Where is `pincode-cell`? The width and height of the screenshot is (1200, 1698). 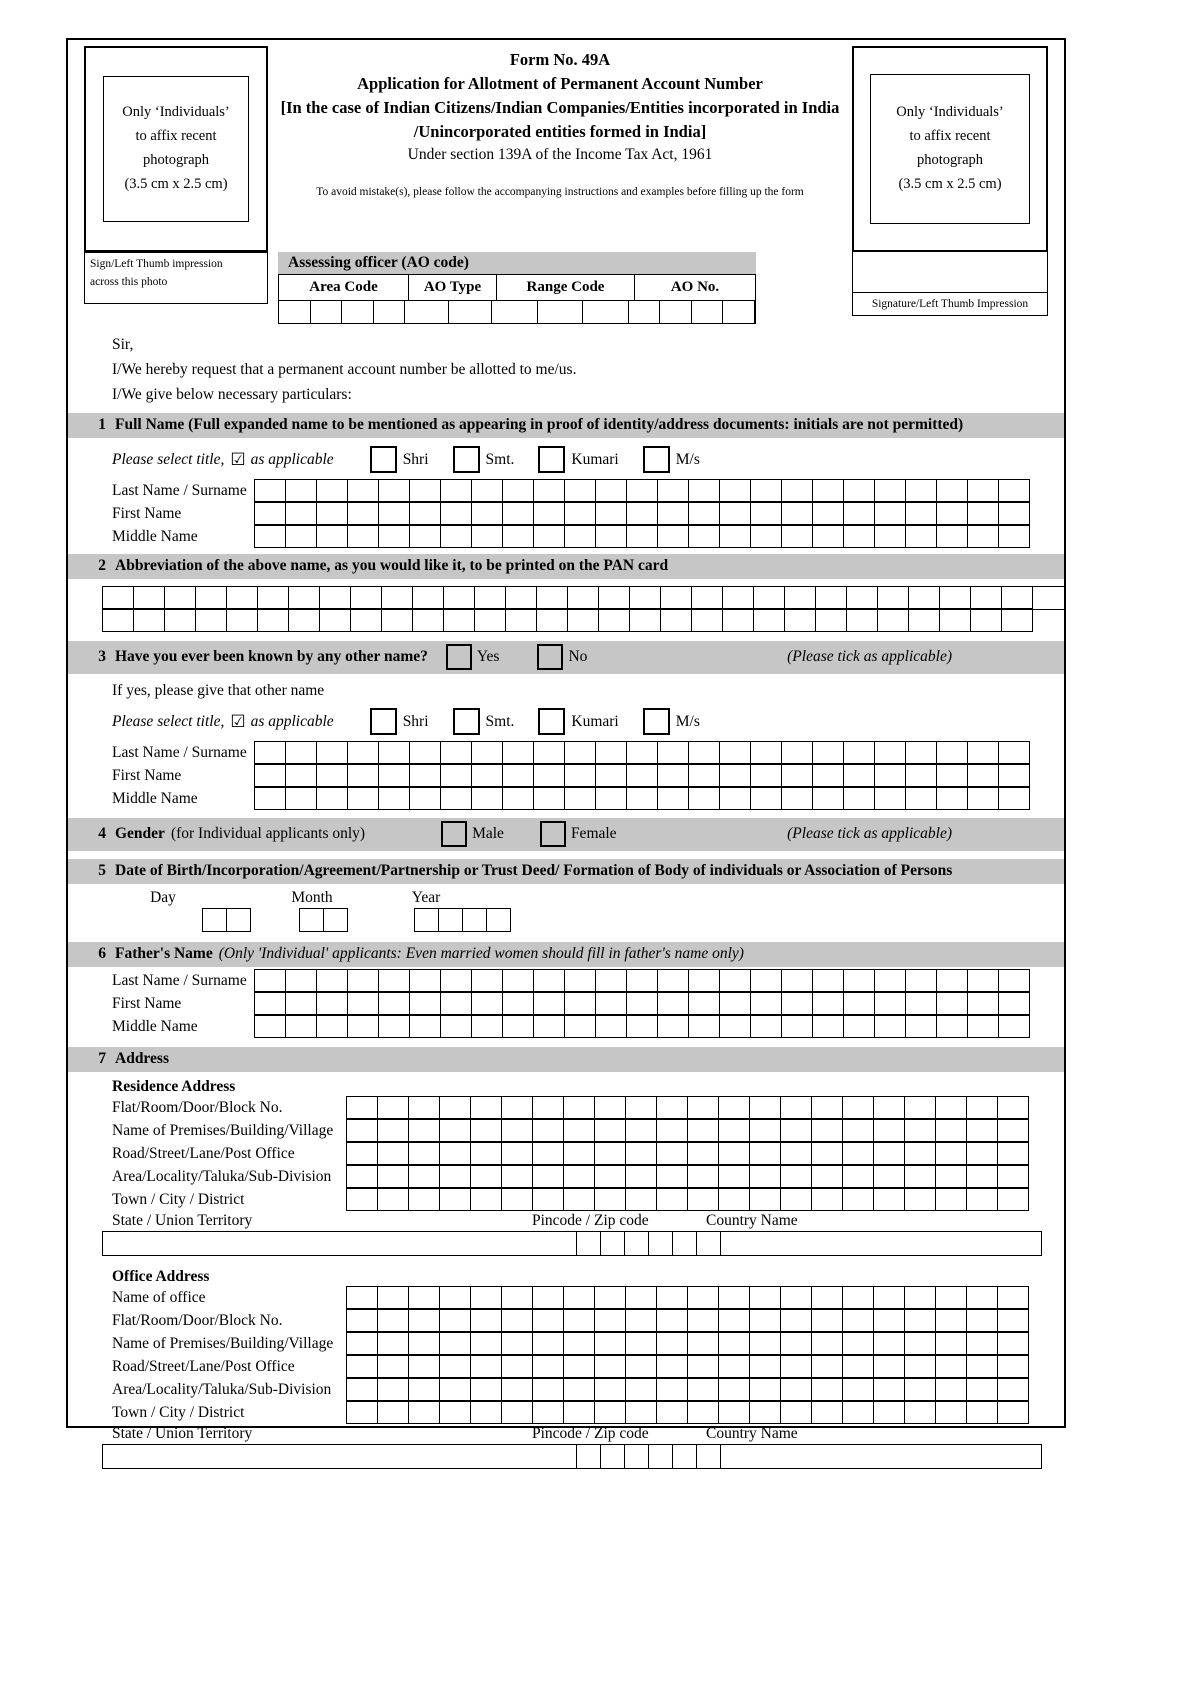
pincode-cell is located at coordinates (589, 1457).